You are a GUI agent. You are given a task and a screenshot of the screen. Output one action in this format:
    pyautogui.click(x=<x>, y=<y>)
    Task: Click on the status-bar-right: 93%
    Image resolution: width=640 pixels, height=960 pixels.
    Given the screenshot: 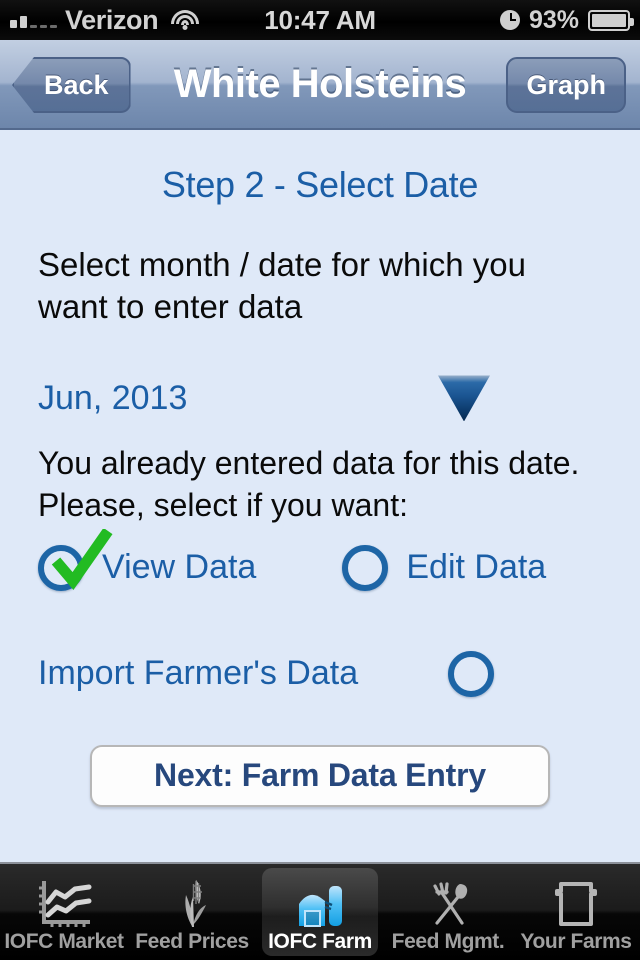 What is the action you would take?
    pyautogui.click(x=566, y=20)
    